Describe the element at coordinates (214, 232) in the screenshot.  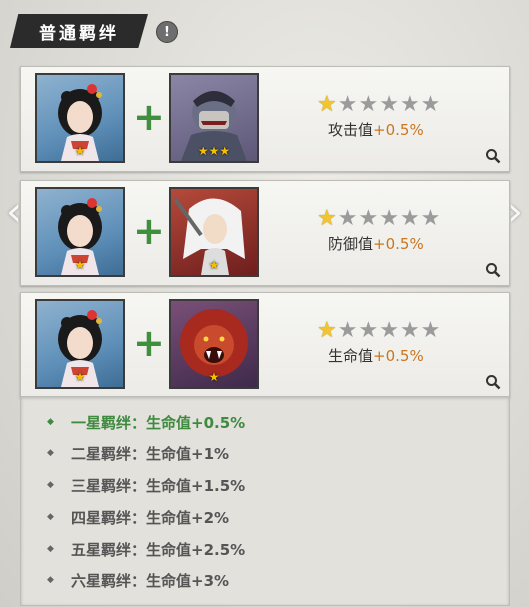
I see `partner-portrait-2: ★` at that location.